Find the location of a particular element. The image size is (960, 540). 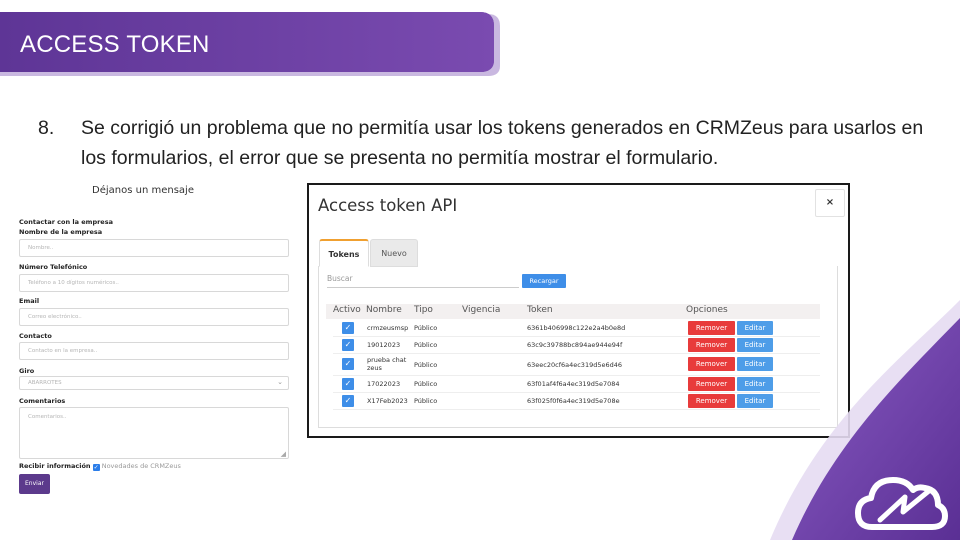

row-name: 19012023 is located at coordinates (384, 345).